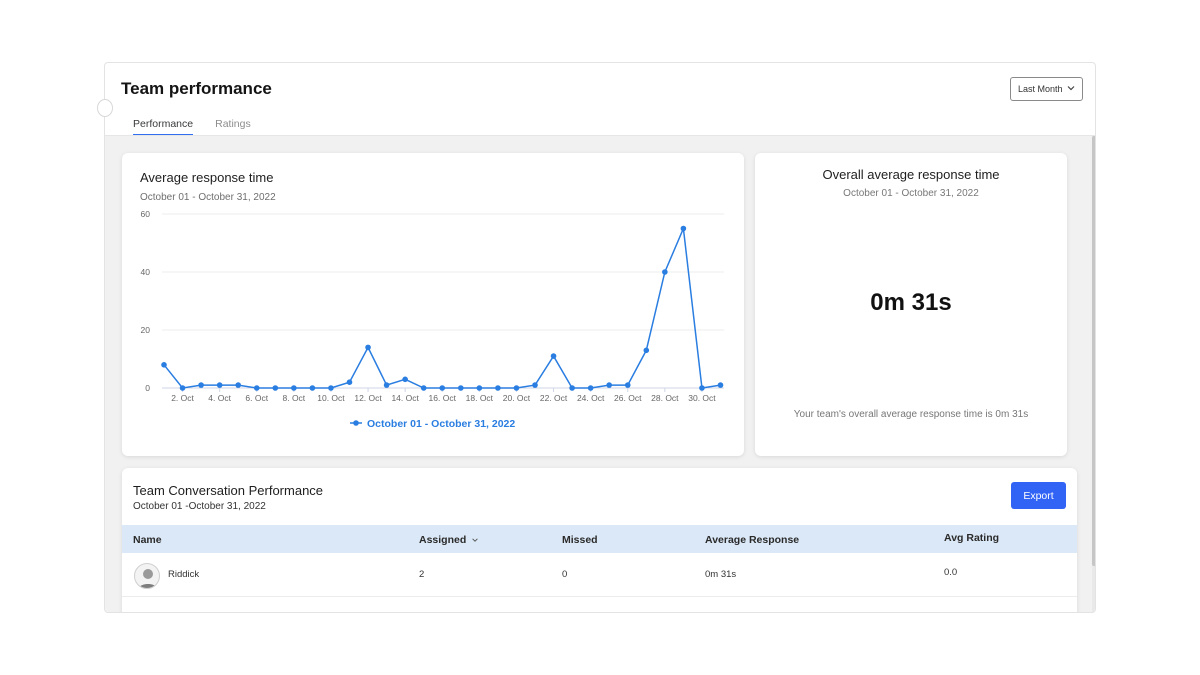 This screenshot has width=1200, height=675. I want to click on legend-marker, so click(356, 423).